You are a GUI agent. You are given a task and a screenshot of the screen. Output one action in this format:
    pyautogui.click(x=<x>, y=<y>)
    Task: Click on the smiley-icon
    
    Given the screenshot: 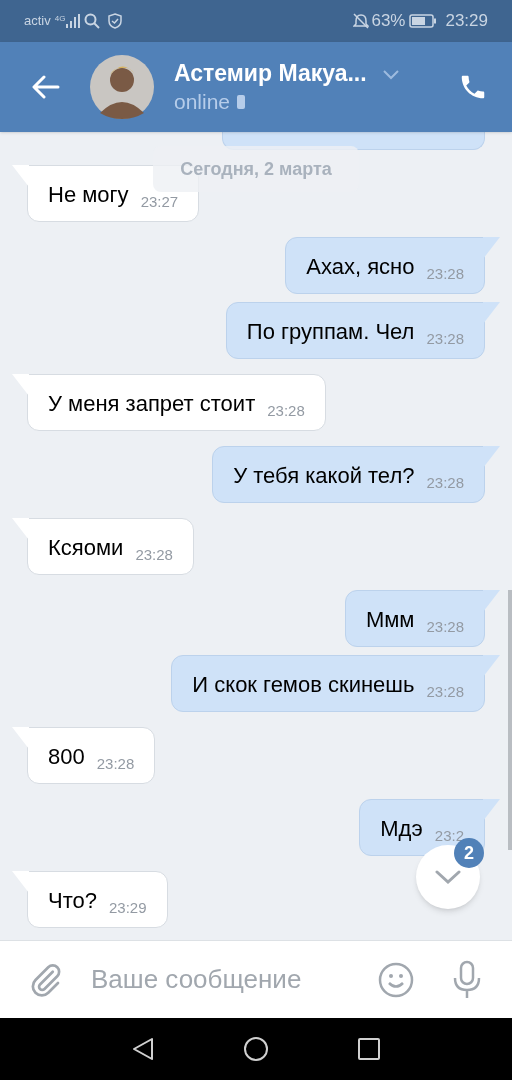 What is the action you would take?
    pyautogui.click(x=396, y=979)
    